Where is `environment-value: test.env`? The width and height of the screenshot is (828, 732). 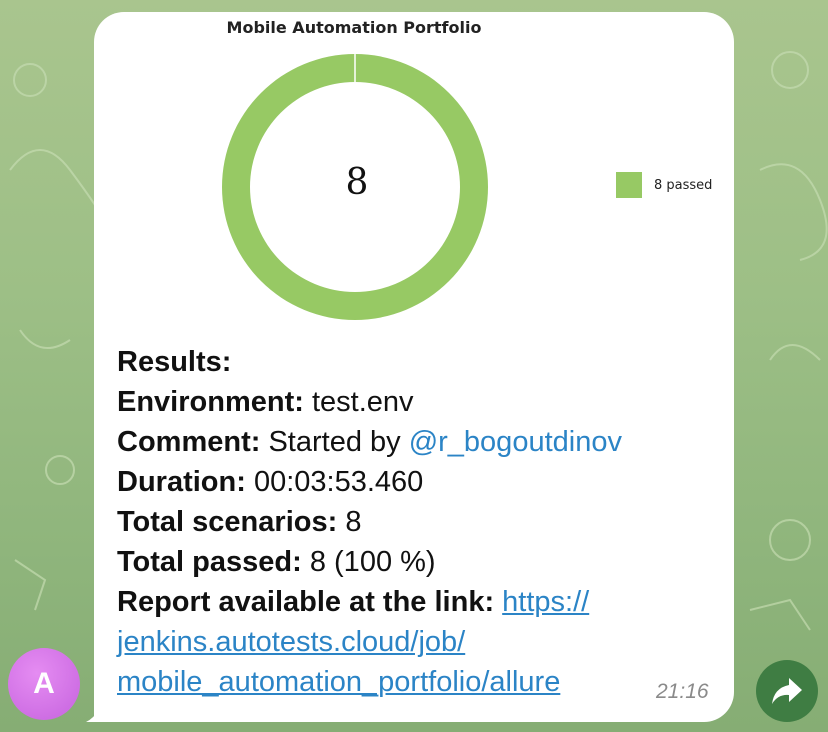 environment-value: test.env is located at coordinates (362, 402).